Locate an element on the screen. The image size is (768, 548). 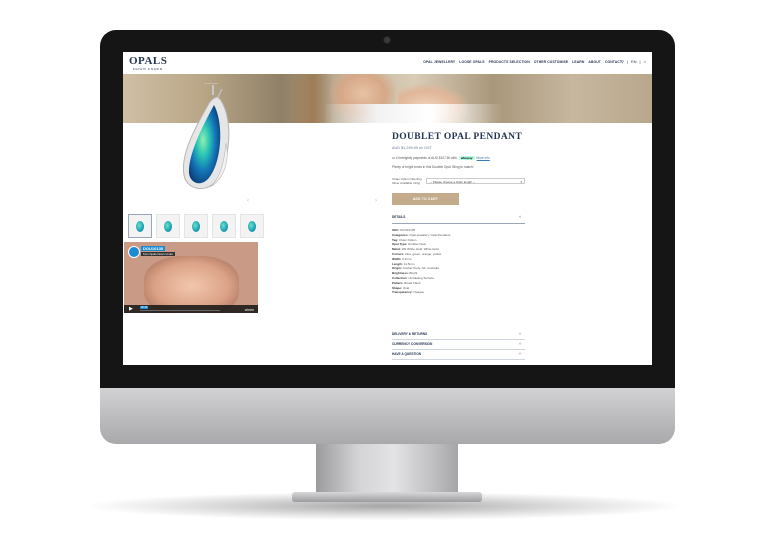
logo-text: OPALS is located at coordinates (148, 61).